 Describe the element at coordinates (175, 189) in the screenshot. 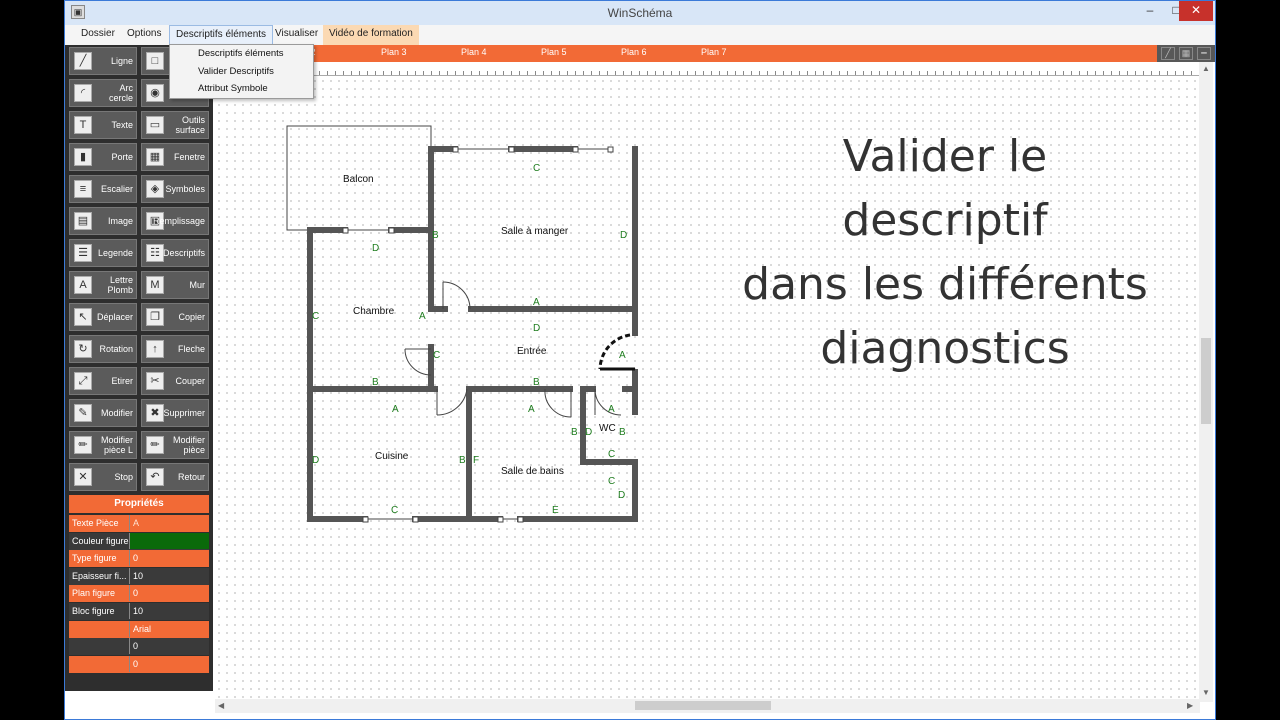

I see `tool-button: ◈ Symboles` at that location.